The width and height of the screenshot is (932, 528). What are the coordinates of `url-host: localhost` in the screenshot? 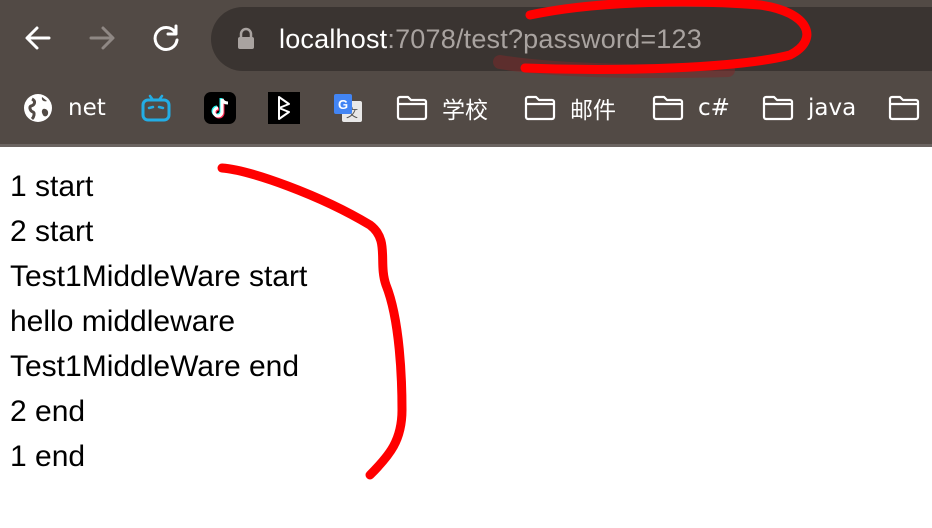 It's located at (333, 39).